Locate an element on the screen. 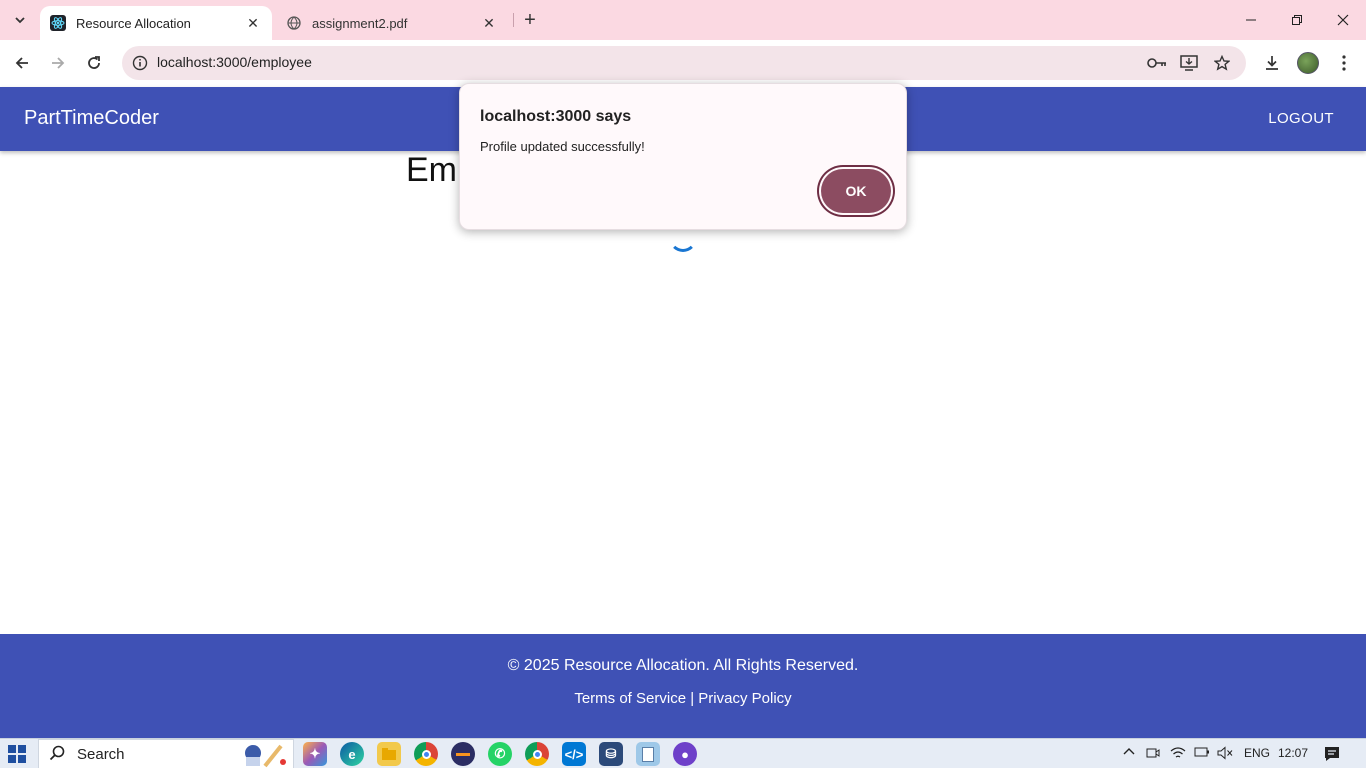 The width and height of the screenshot is (1366, 768). taskbar-clock: 12:07 is located at coordinates (1293, 753).